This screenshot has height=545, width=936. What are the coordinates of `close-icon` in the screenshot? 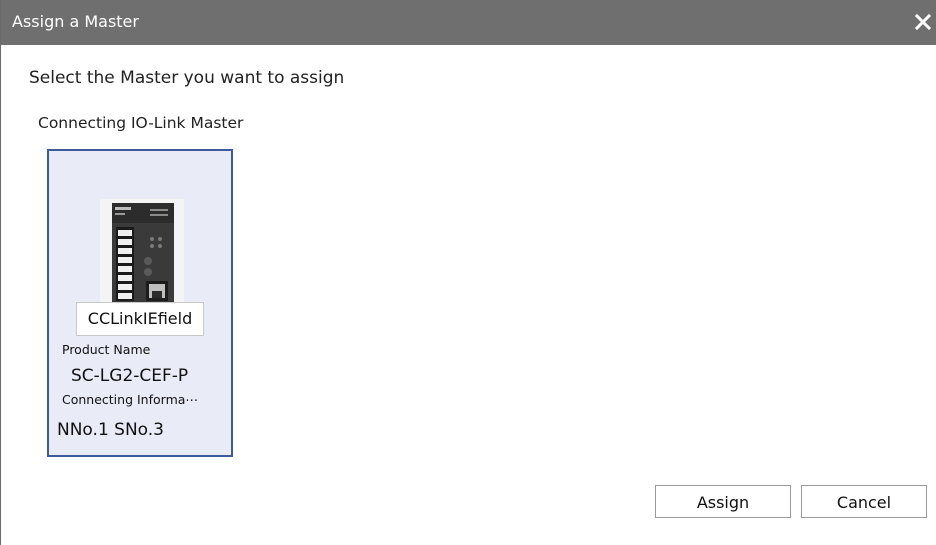 It's located at (923, 22).